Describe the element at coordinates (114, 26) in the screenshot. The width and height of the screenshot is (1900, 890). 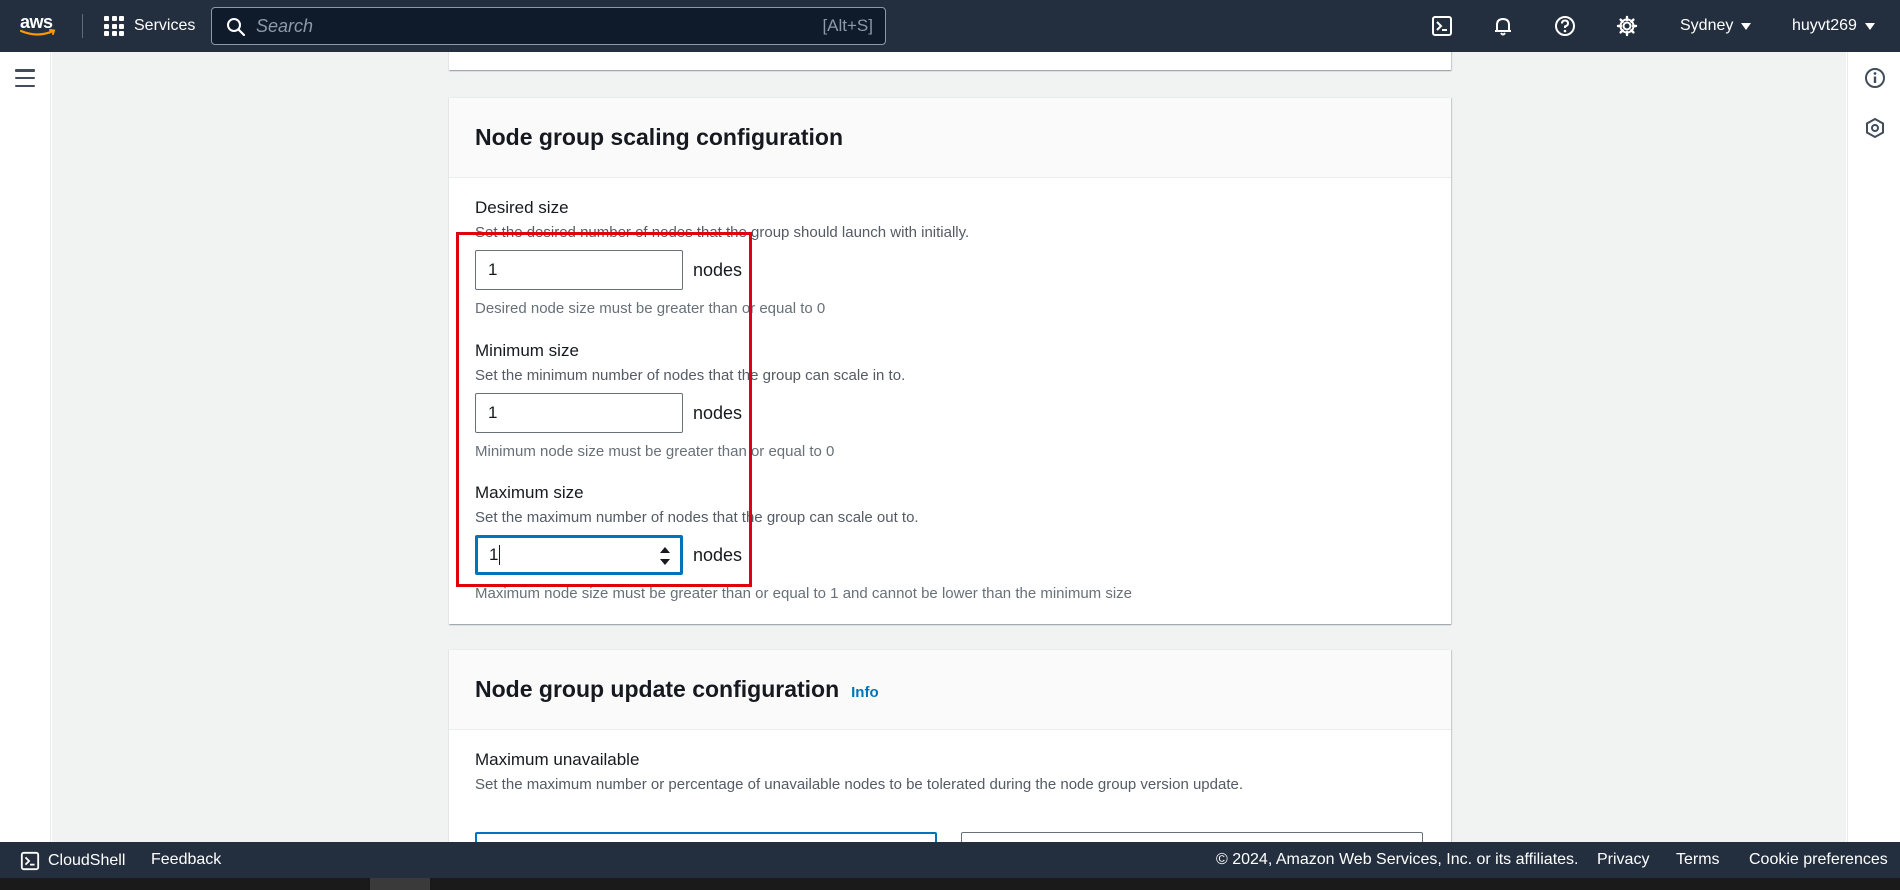
I see `apps-grid-icon` at that location.